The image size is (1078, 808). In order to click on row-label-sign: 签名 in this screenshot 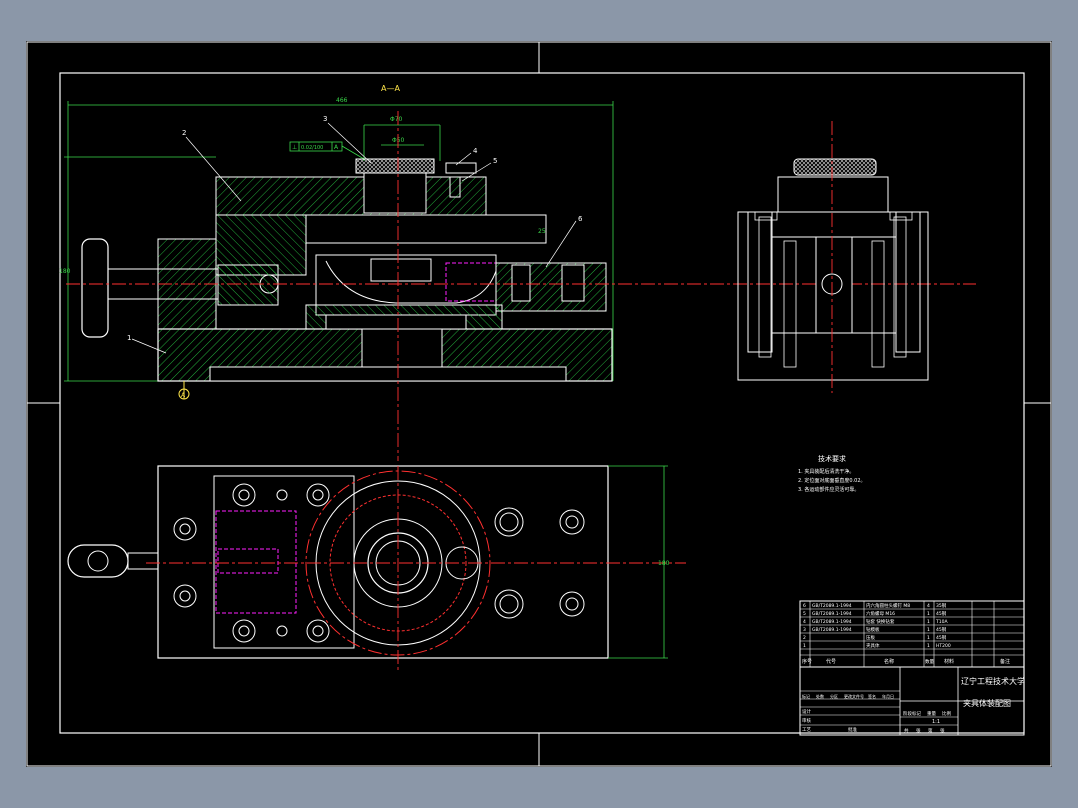, I will do `click(872, 696)`.